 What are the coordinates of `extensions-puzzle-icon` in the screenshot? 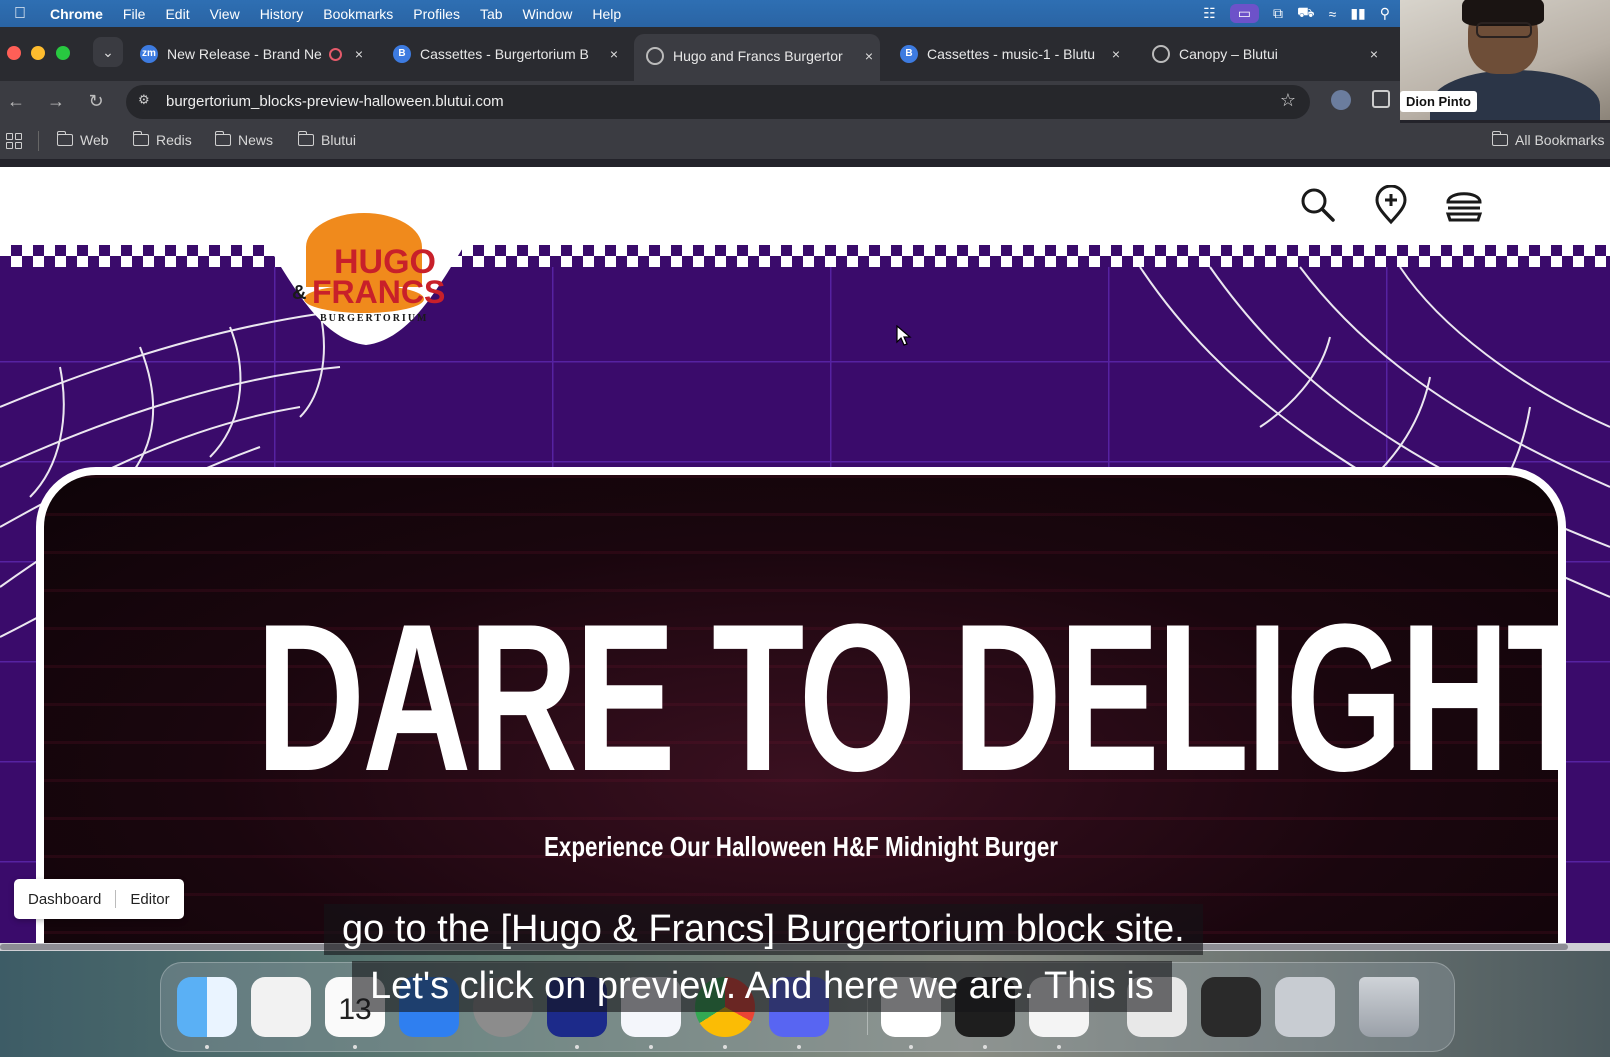 It's located at (1381, 99).